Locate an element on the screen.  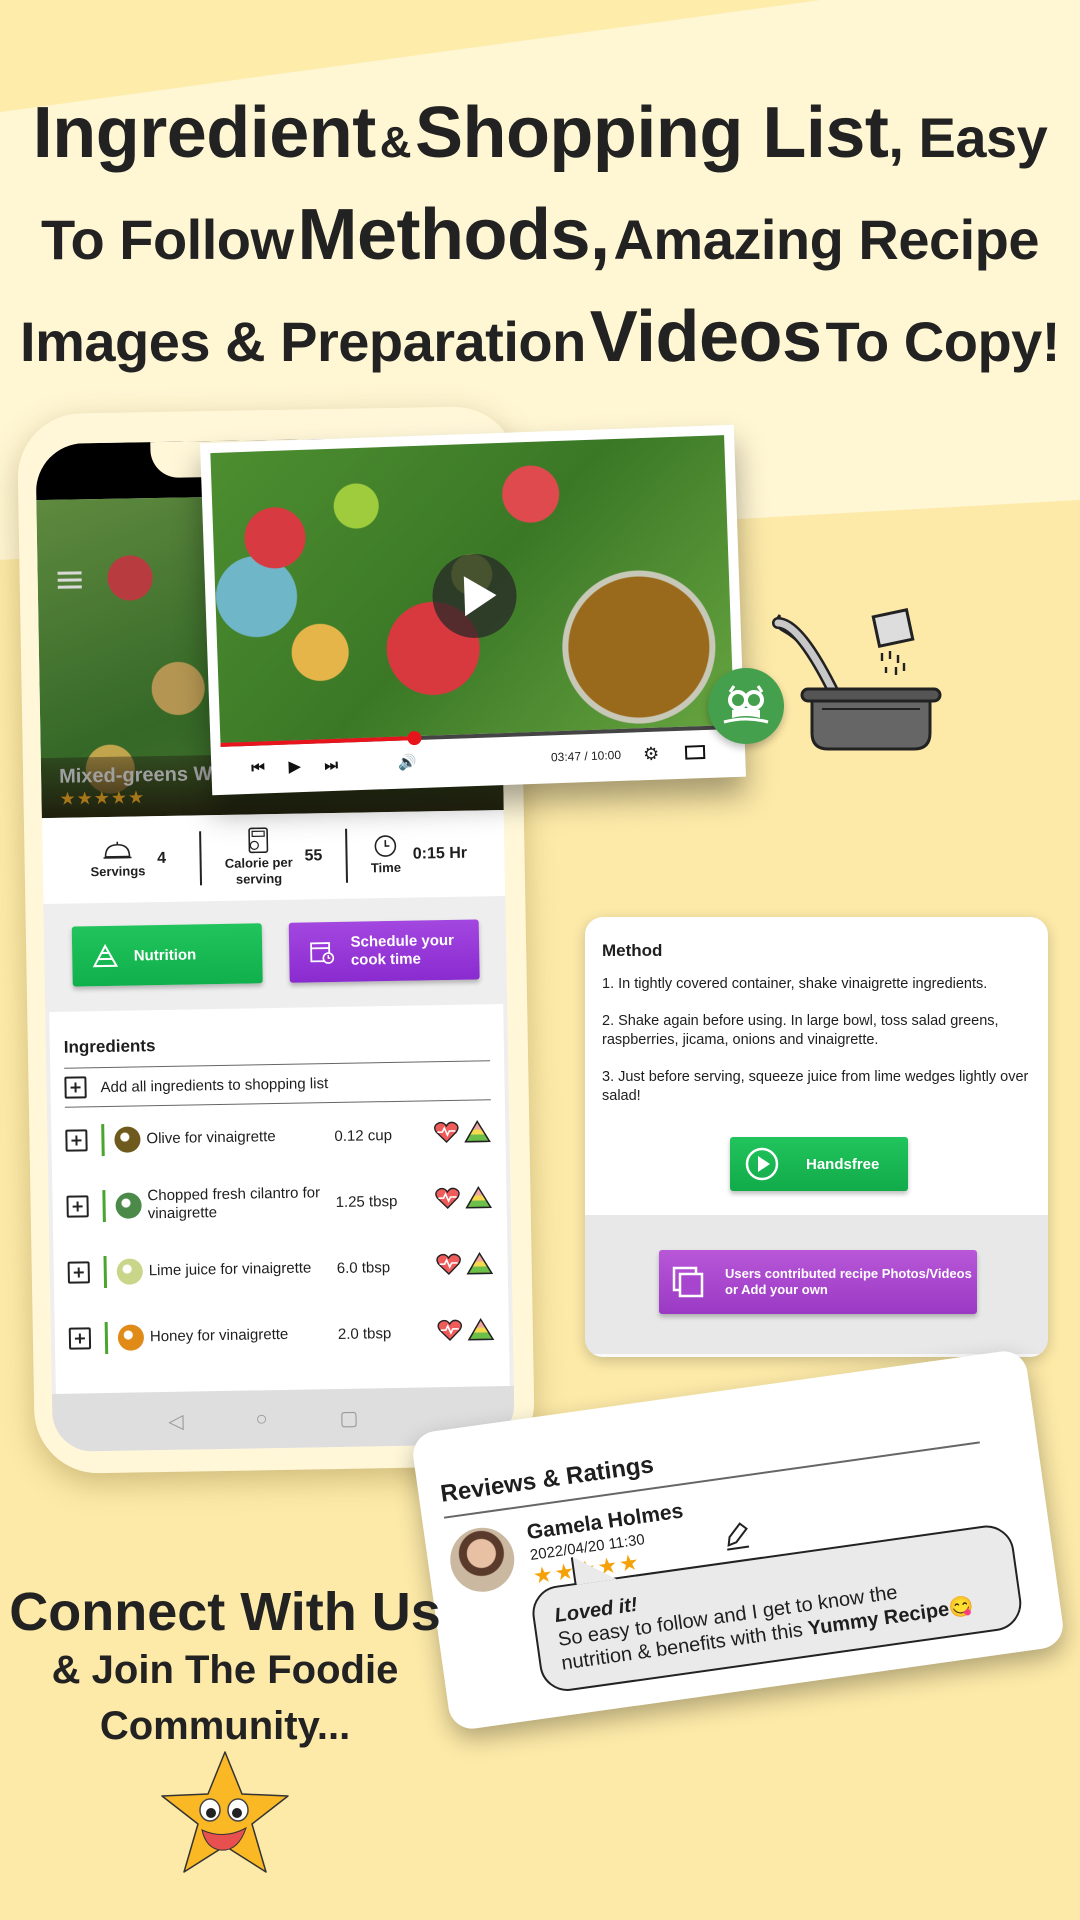
time-value: 0:15 Hr is located at coordinates (440, 853).